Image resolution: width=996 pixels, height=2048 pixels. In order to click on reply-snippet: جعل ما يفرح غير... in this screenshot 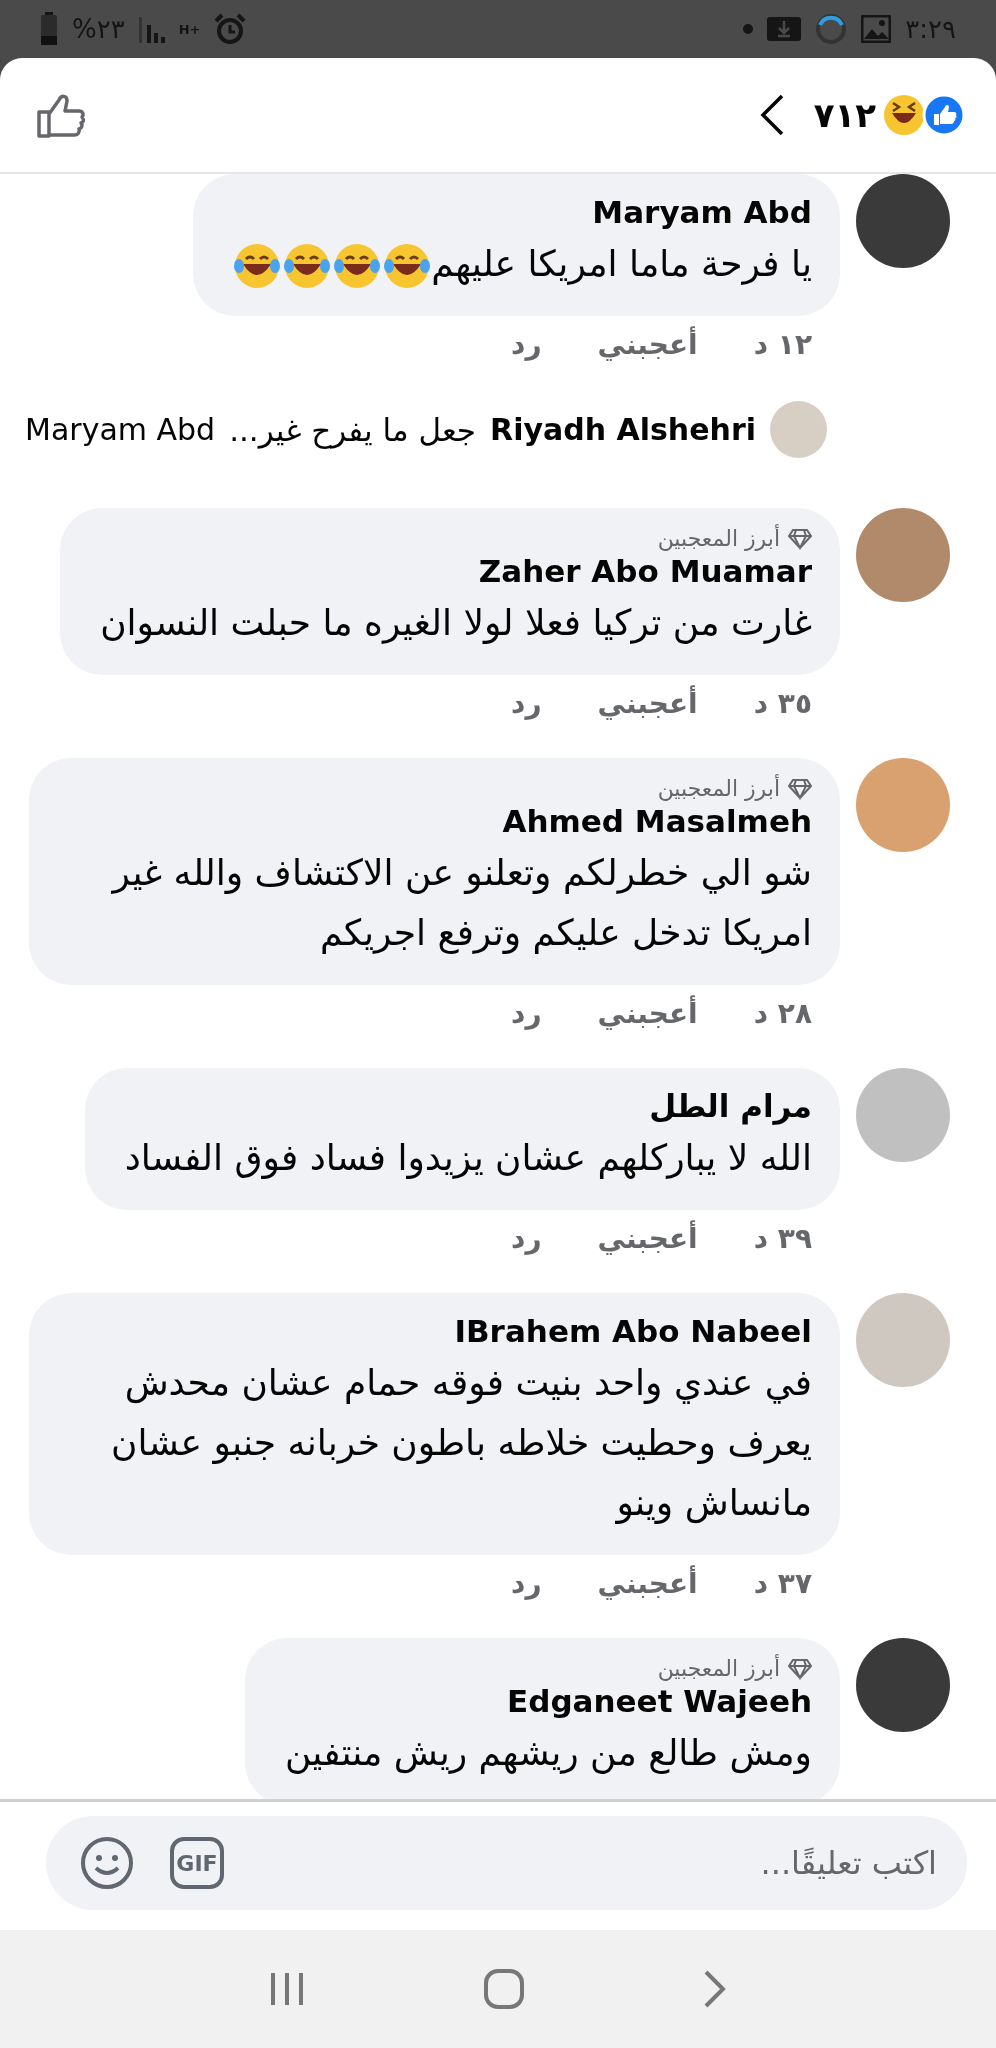, I will do `click(353, 429)`.